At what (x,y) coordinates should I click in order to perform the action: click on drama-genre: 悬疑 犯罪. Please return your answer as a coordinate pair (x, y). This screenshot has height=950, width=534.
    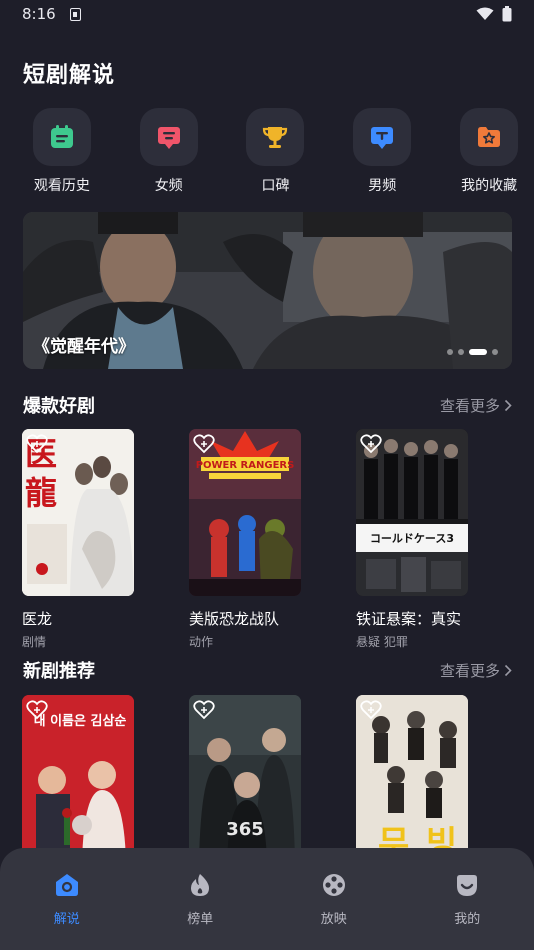
    Looking at the image, I should click on (382, 642).